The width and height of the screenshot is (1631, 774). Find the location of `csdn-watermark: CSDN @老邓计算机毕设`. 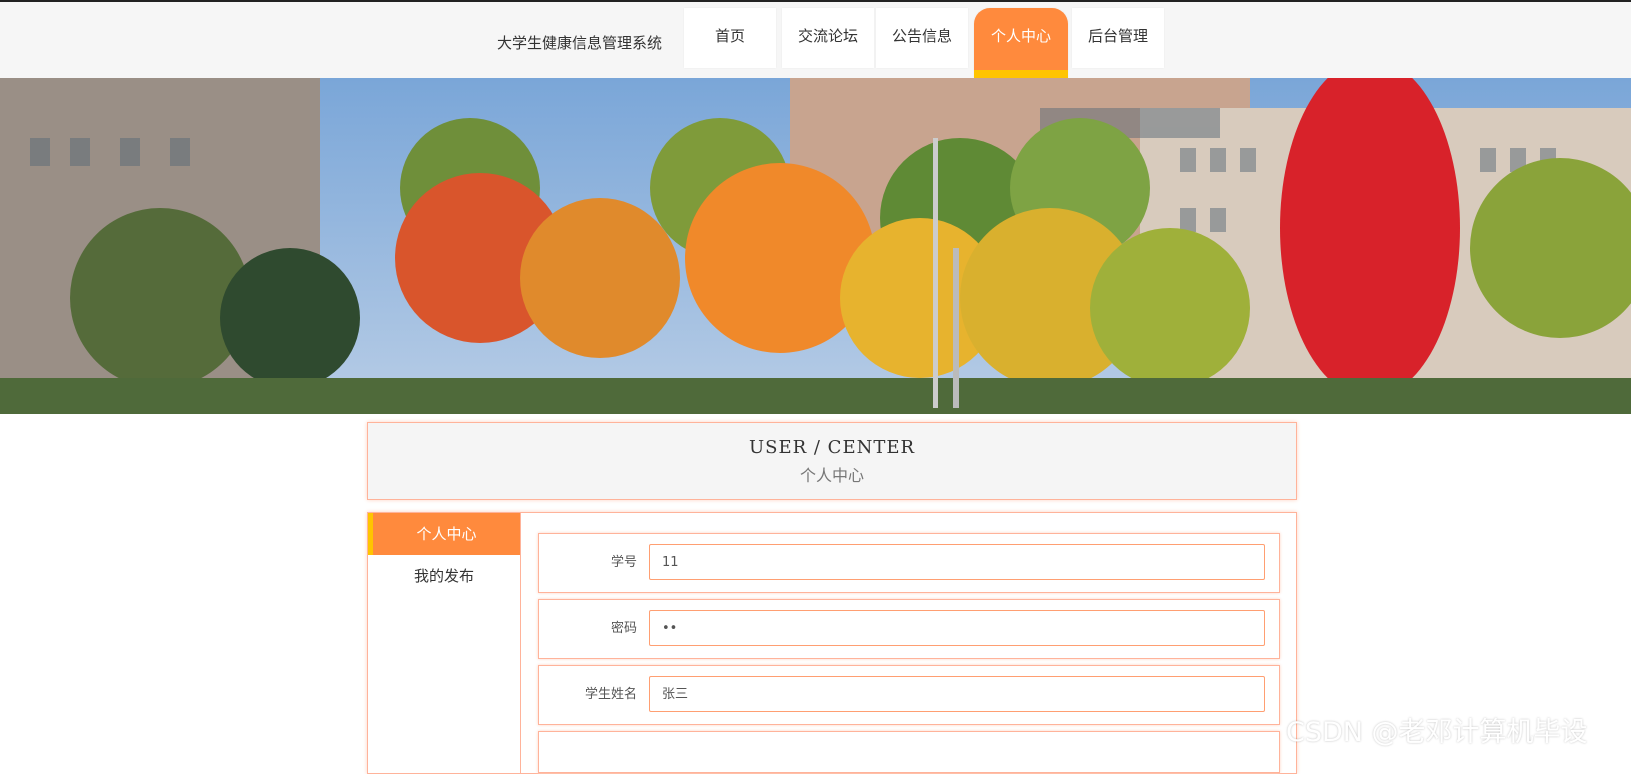

csdn-watermark: CSDN @老邓计算机毕设 is located at coordinates (1437, 732).